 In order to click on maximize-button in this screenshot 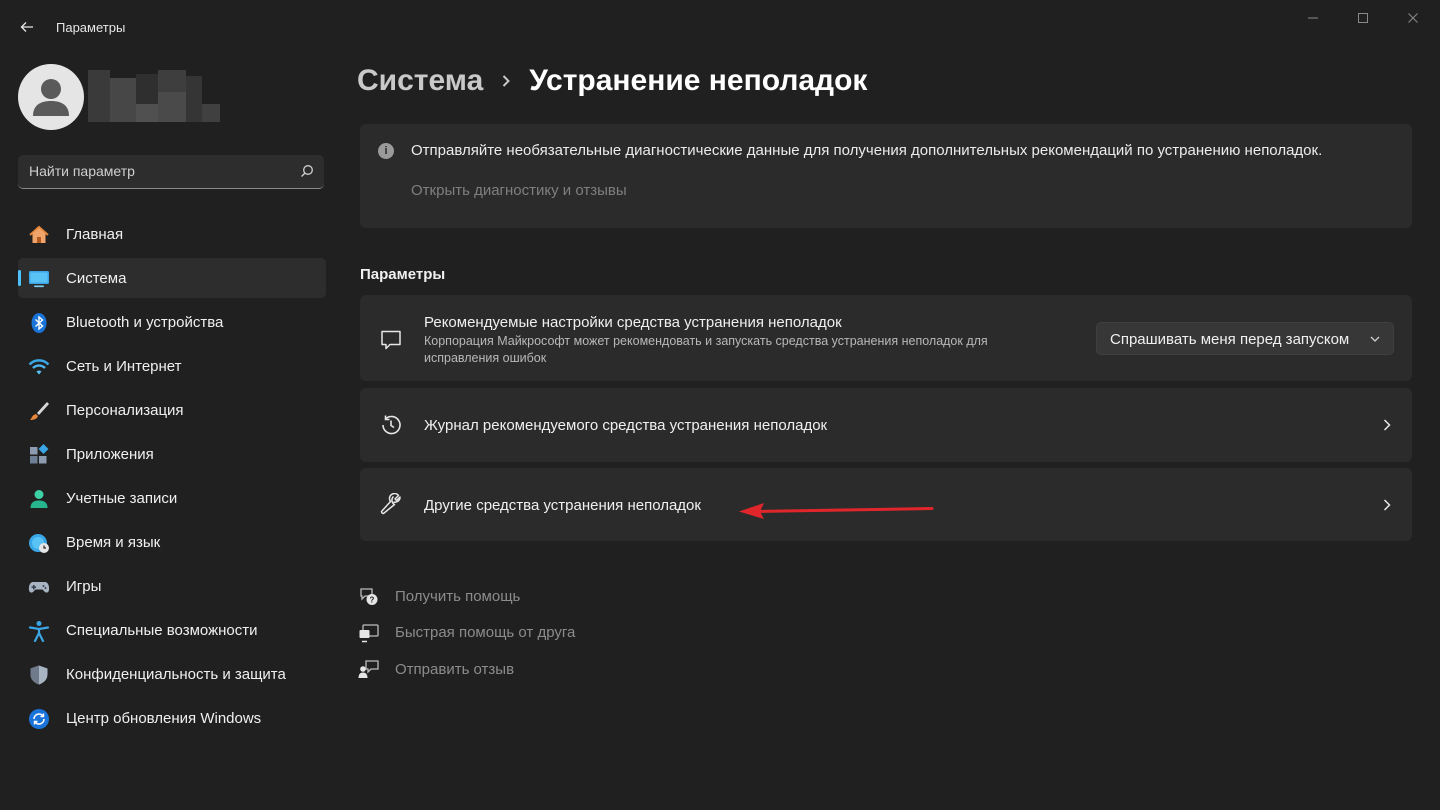, I will do `click(1363, 18)`.